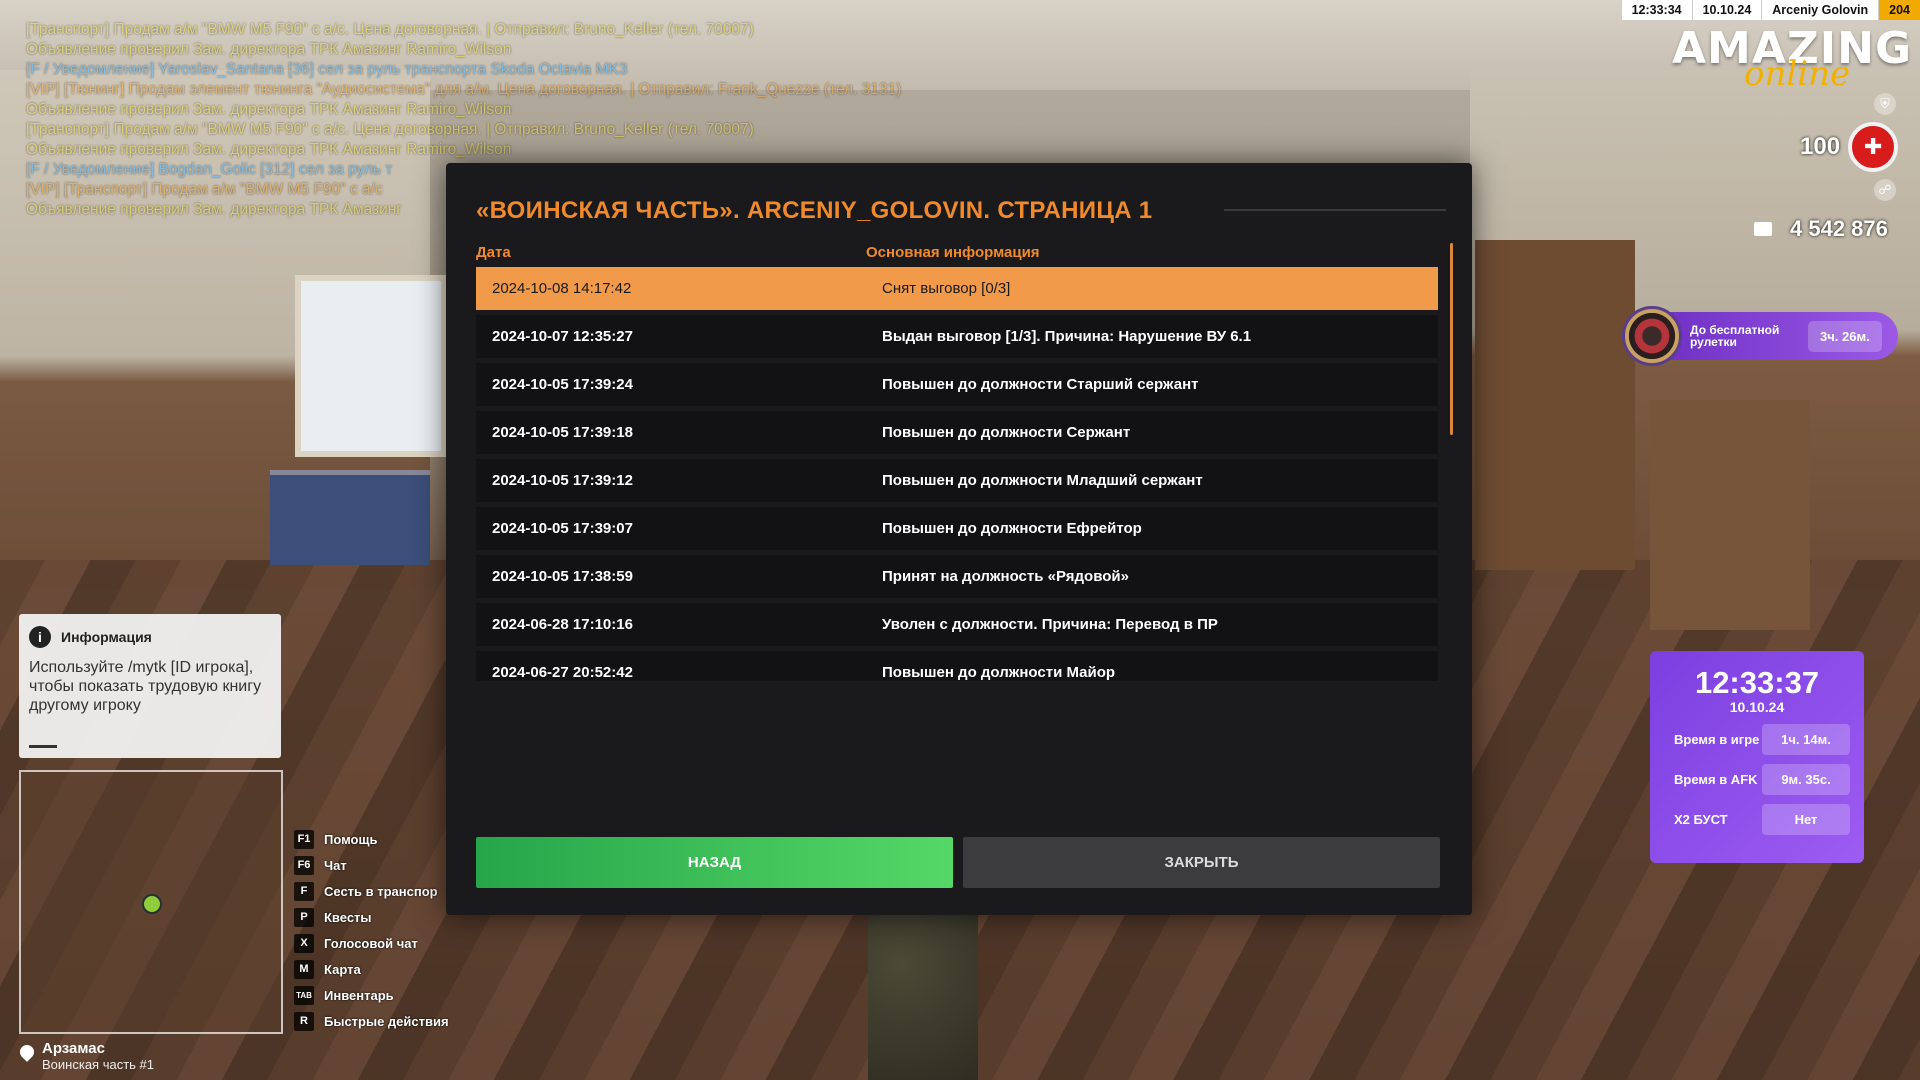  Describe the element at coordinates (304, 943) in the screenshot. I see `hotkey-key: X` at that location.